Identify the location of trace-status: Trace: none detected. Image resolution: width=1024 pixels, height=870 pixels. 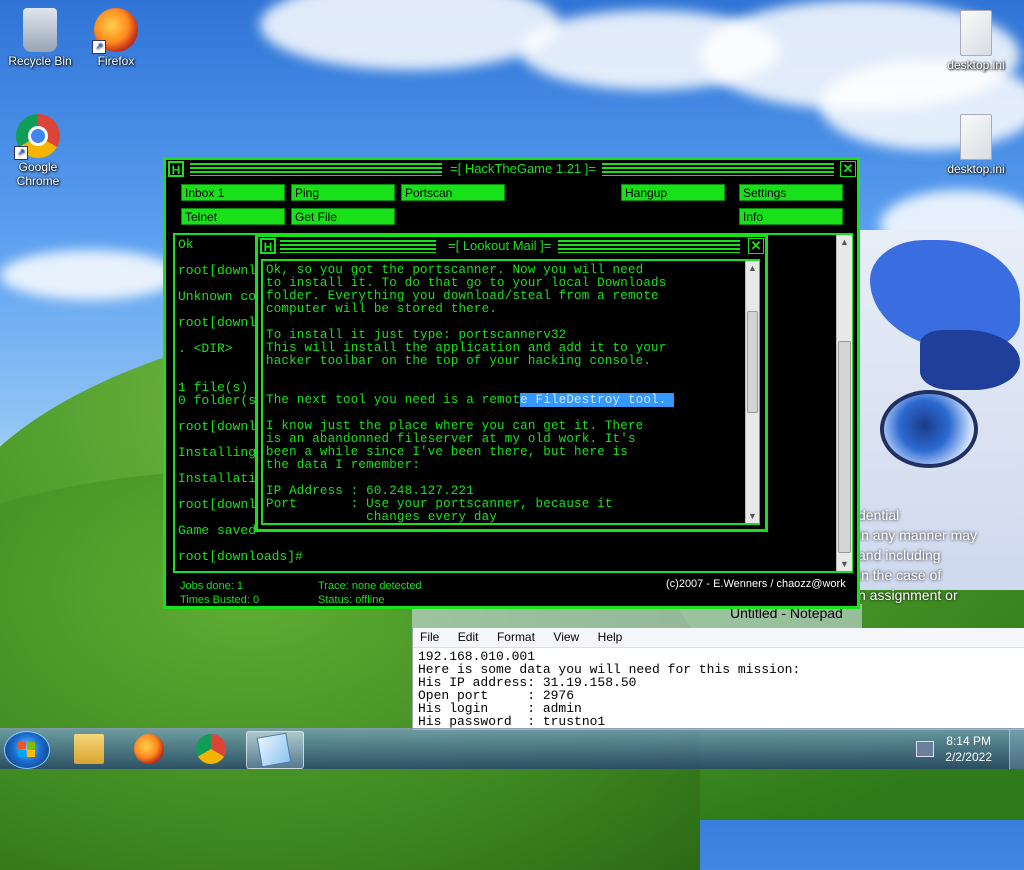
(370, 586).